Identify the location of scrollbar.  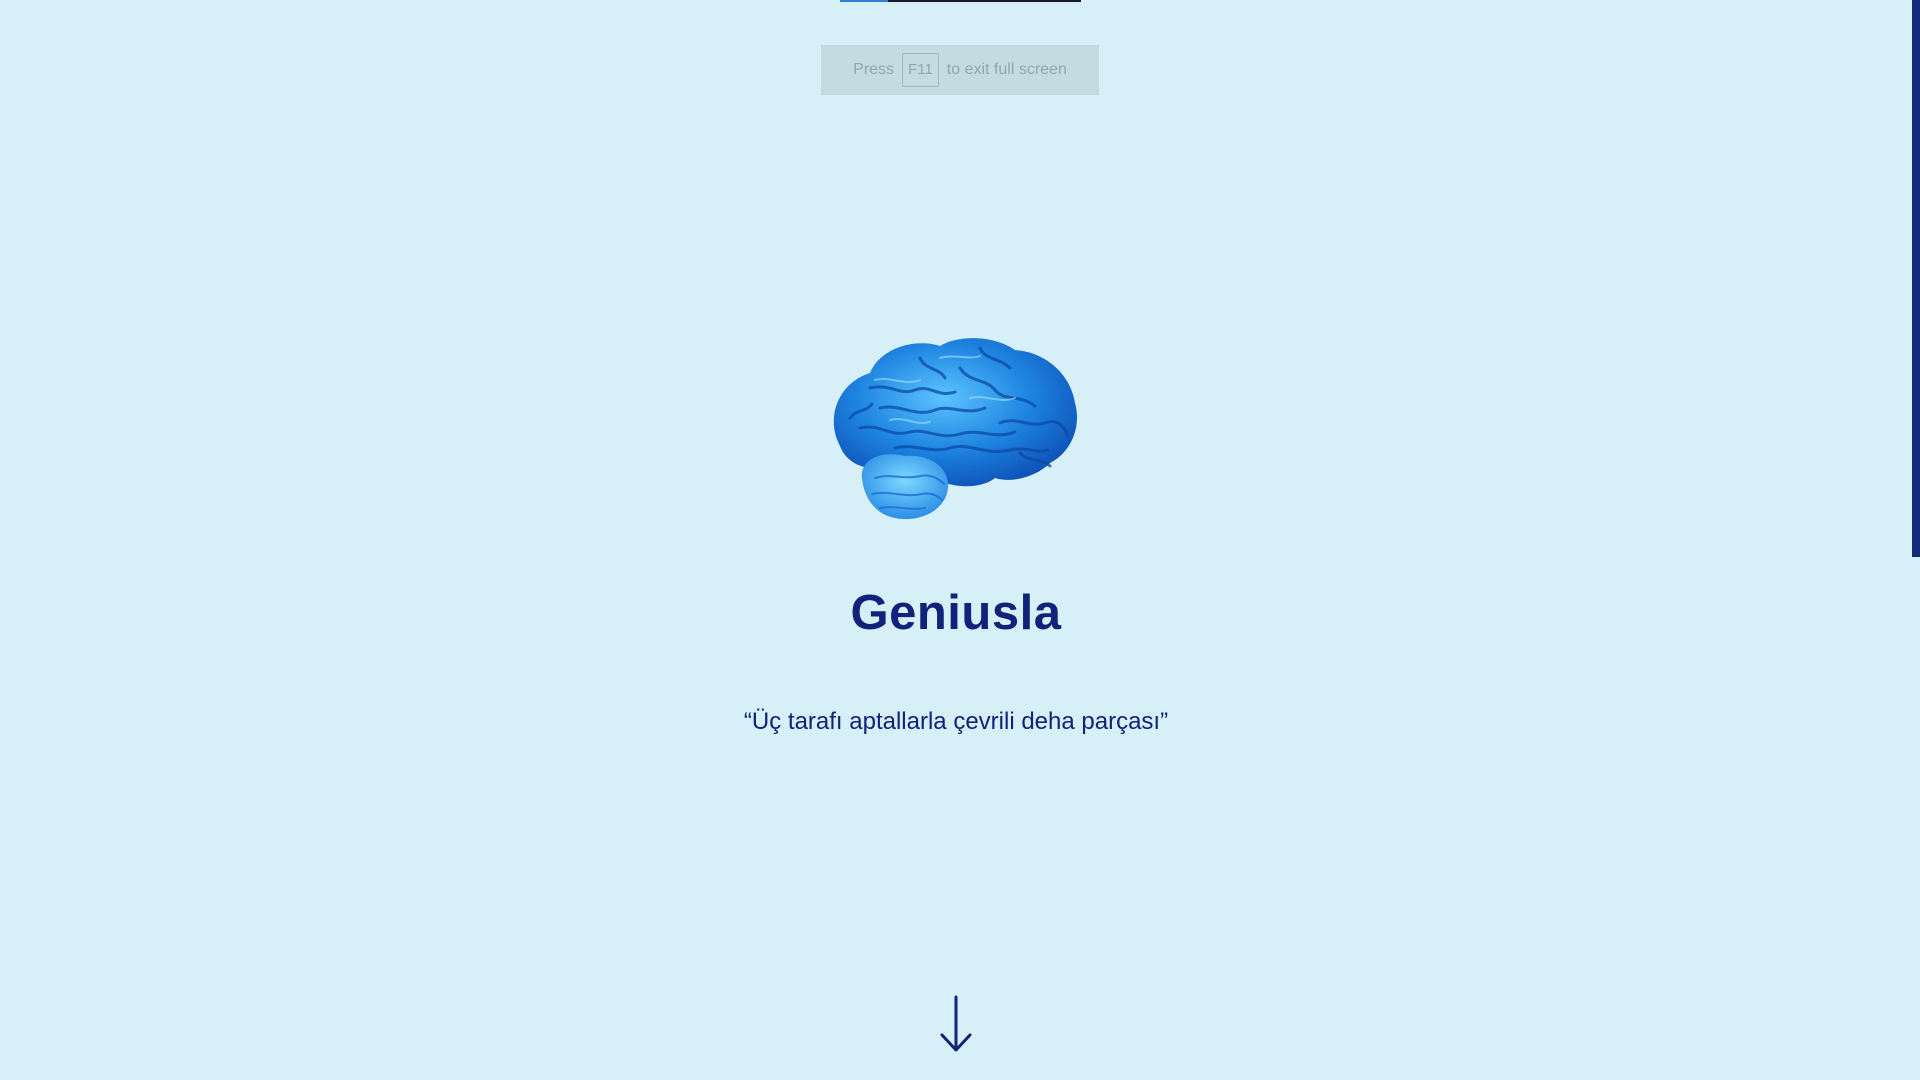
(1916, 540).